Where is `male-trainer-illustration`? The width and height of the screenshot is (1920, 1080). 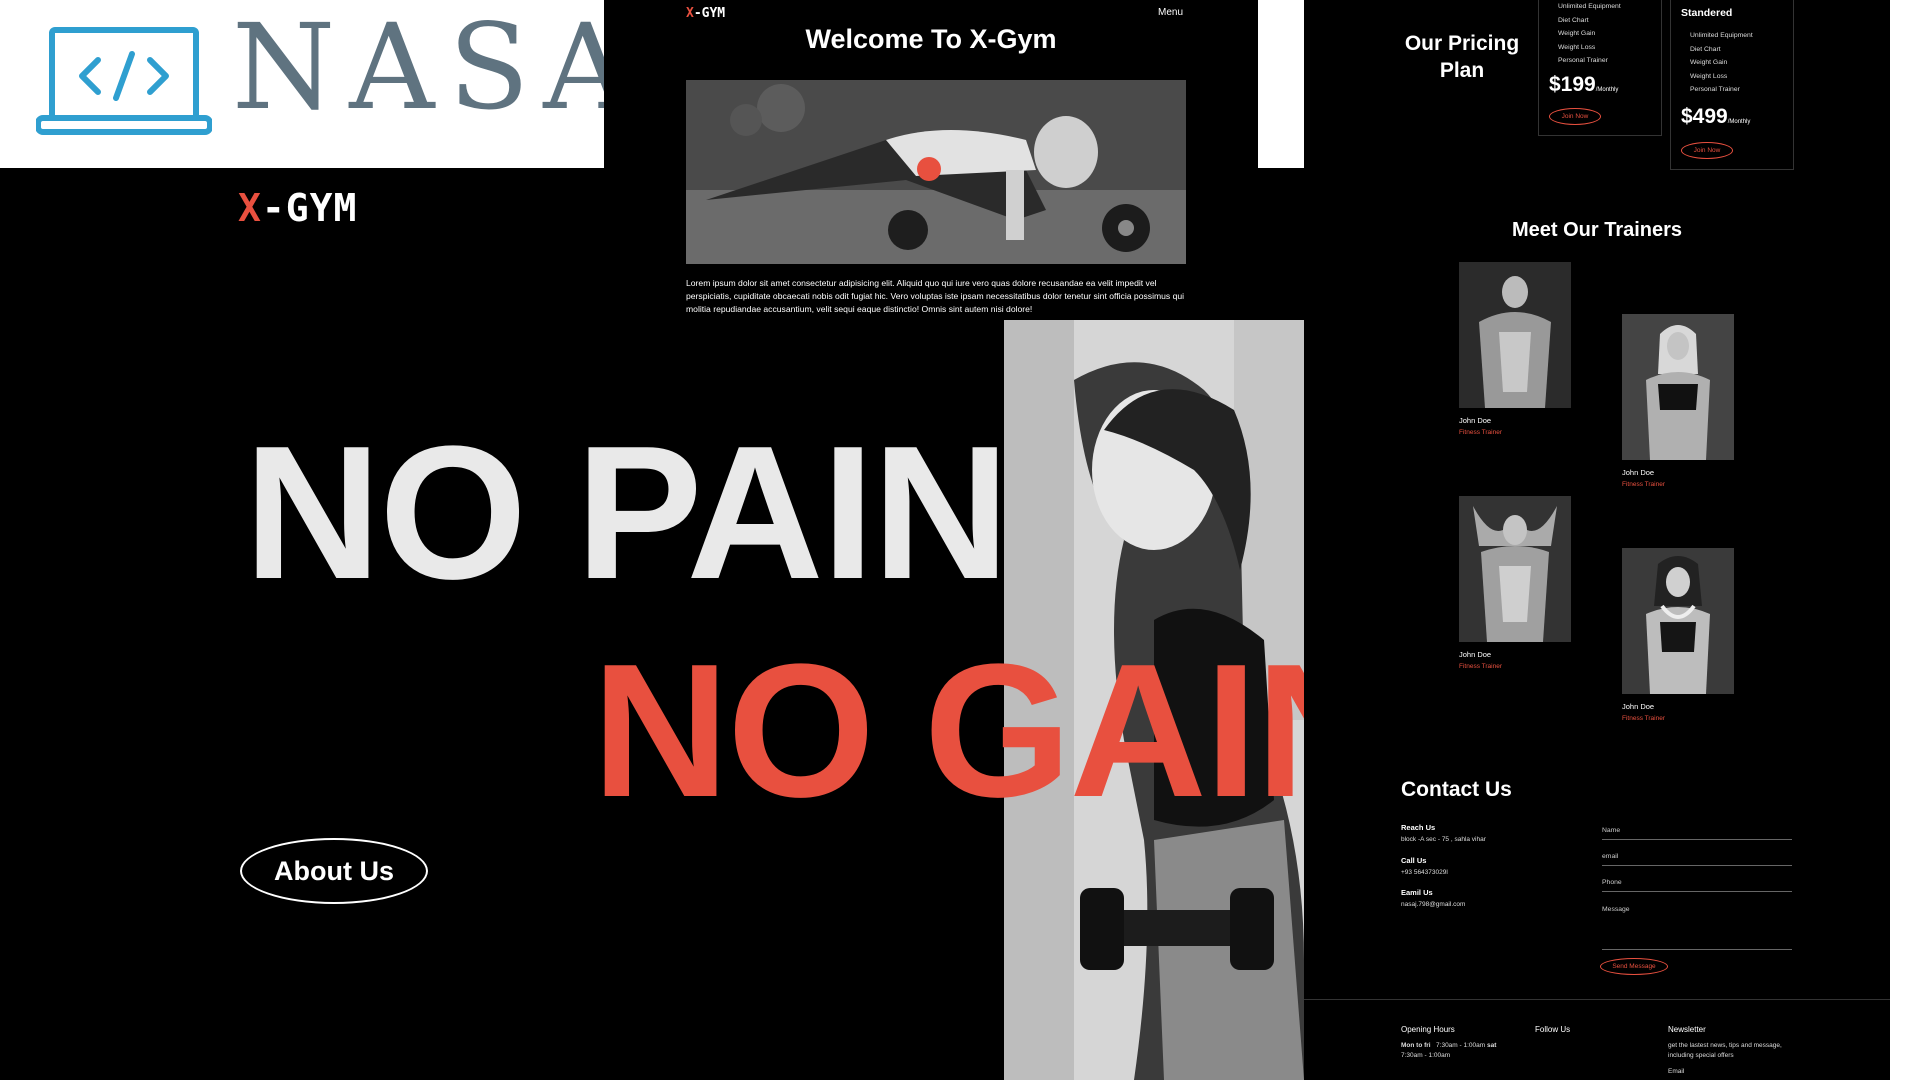
male-trainer-illustration is located at coordinates (1515, 335).